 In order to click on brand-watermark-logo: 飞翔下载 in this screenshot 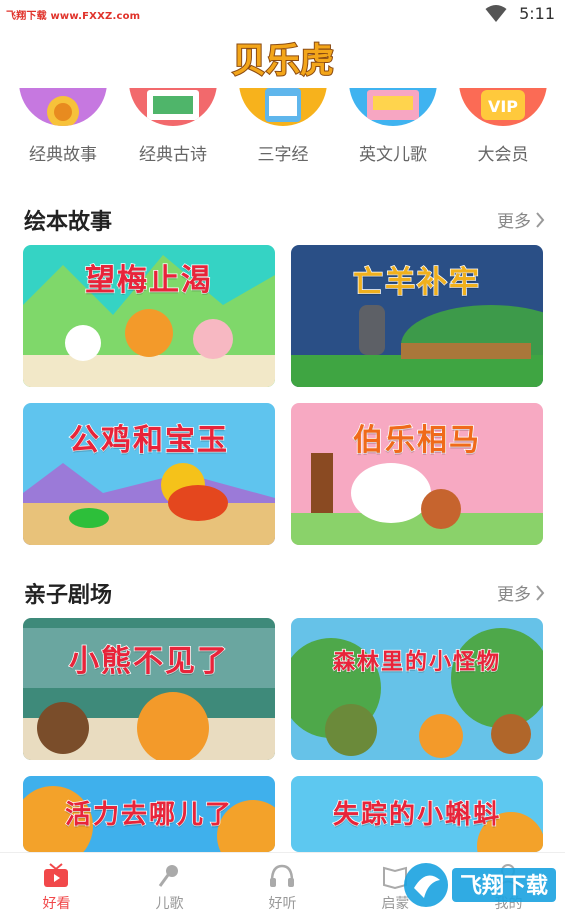, I will do `click(480, 885)`.